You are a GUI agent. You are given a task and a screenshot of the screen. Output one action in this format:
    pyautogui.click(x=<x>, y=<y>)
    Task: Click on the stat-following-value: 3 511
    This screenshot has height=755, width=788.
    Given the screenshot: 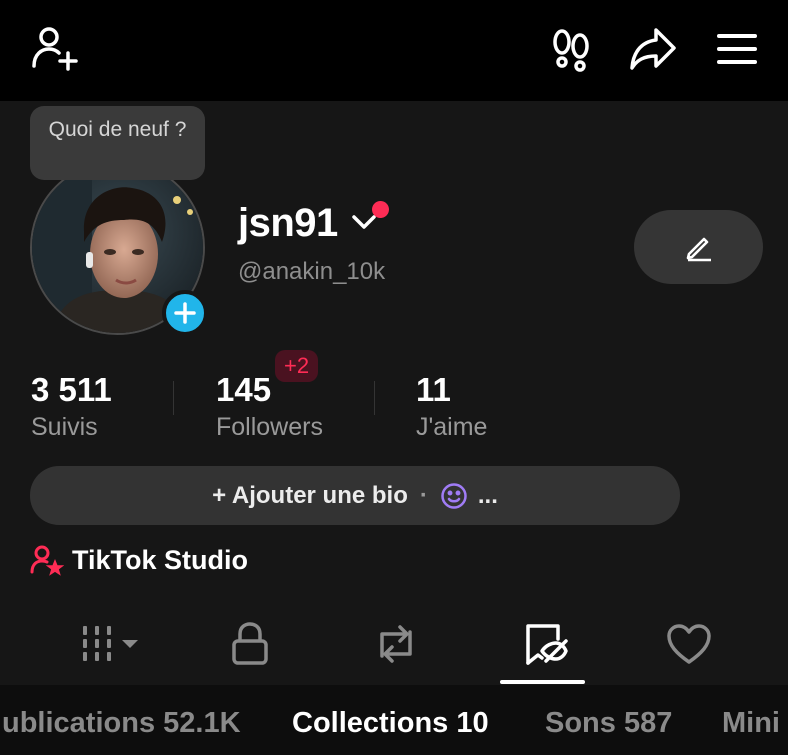 What is the action you would take?
    pyautogui.click(x=71, y=389)
    